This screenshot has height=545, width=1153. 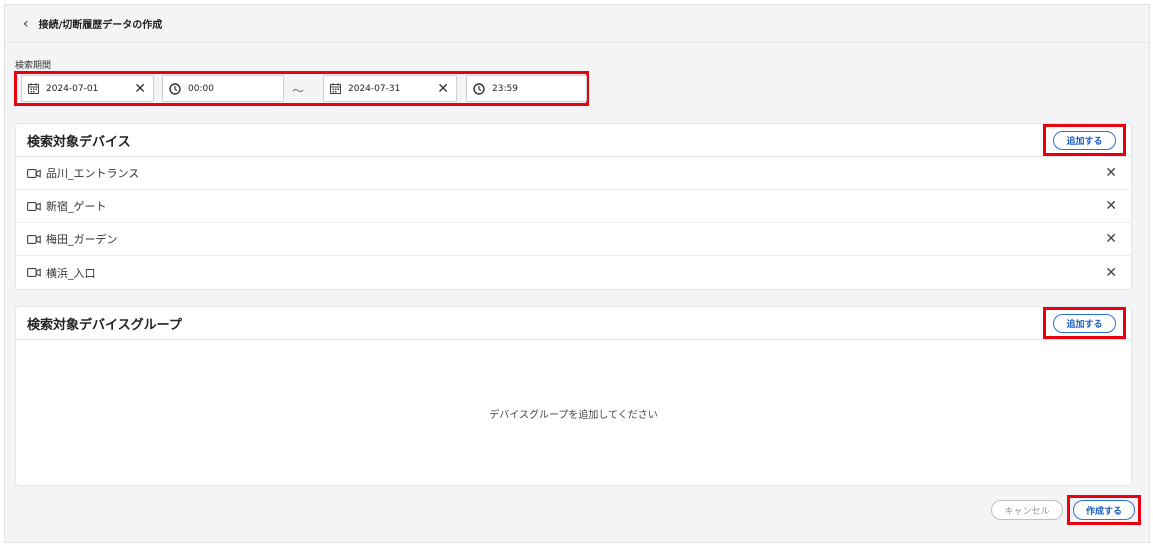 I want to click on add-device-group-button: 追加する, so click(x=1084, y=323).